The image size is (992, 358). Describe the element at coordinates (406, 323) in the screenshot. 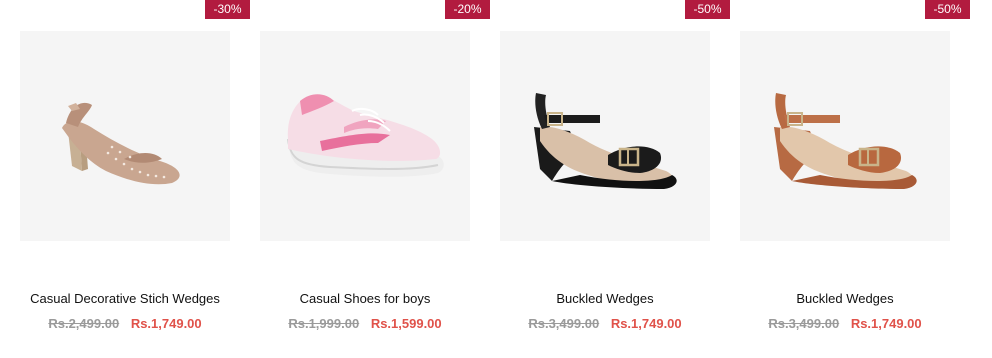

I see `sale-price: Rs.1,599.00` at that location.